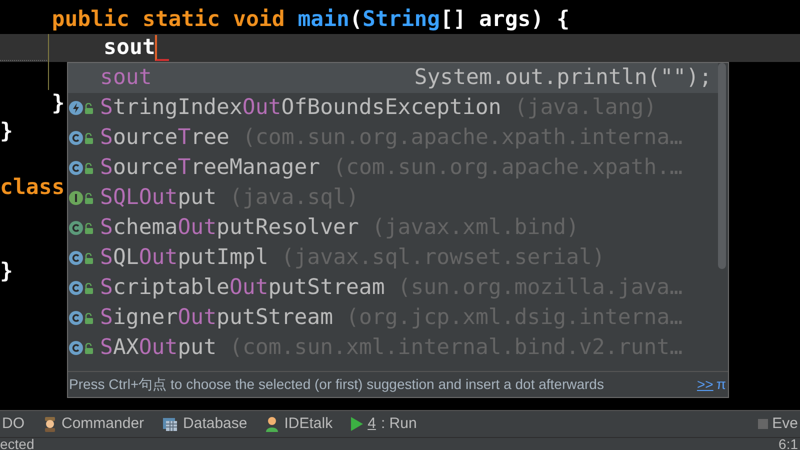  What do you see at coordinates (324, 20) in the screenshot?
I see `code-text: main` at bounding box center [324, 20].